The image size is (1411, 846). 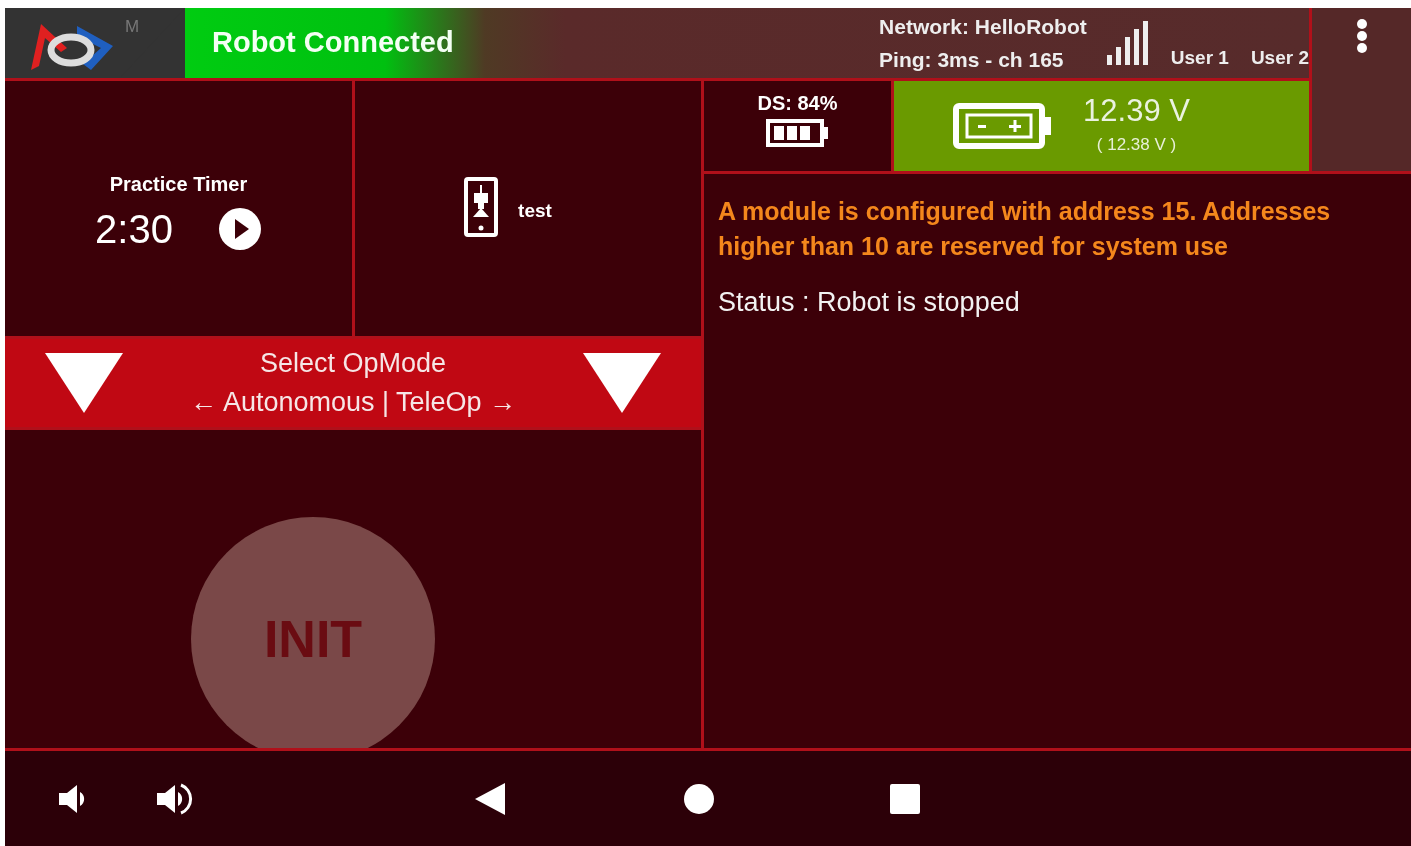 I want to click on back-icon, so click(x=490, y=798).